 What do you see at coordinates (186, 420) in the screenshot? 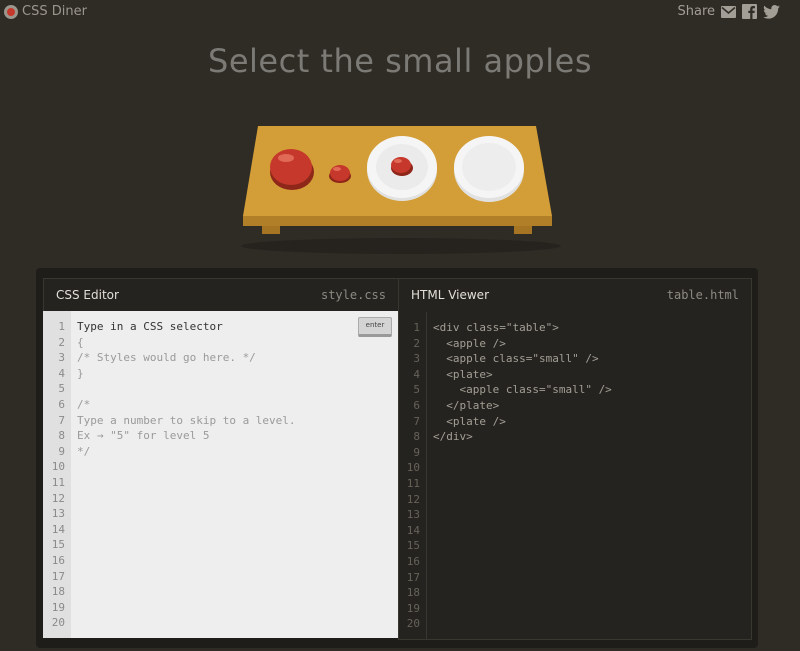
I see `code-line: Type a number to skip to a level.` at bounding box center [186, 420].